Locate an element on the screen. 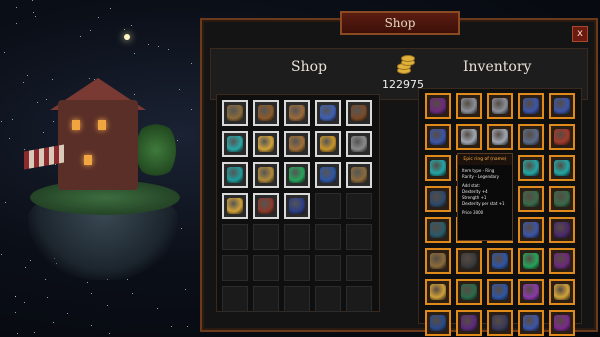 Image resolution: width=600 pixels, height=337 pixels. necklace-icon is located at coordinates (266, 175).